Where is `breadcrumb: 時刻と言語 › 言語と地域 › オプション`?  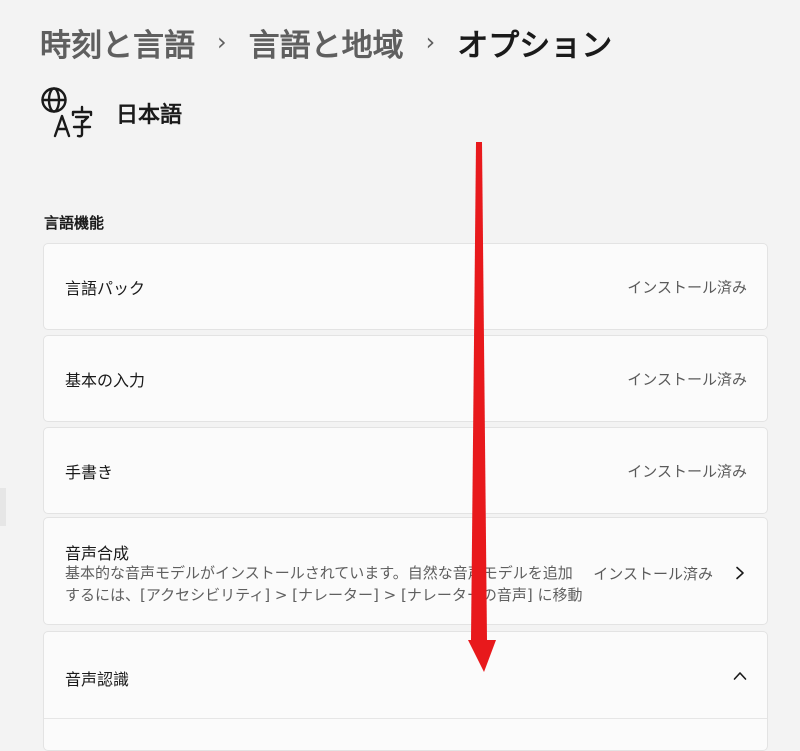
breadcrumb: 時刻と言語 › 言語と地域 › オプション is located at coordinates (326, 42).